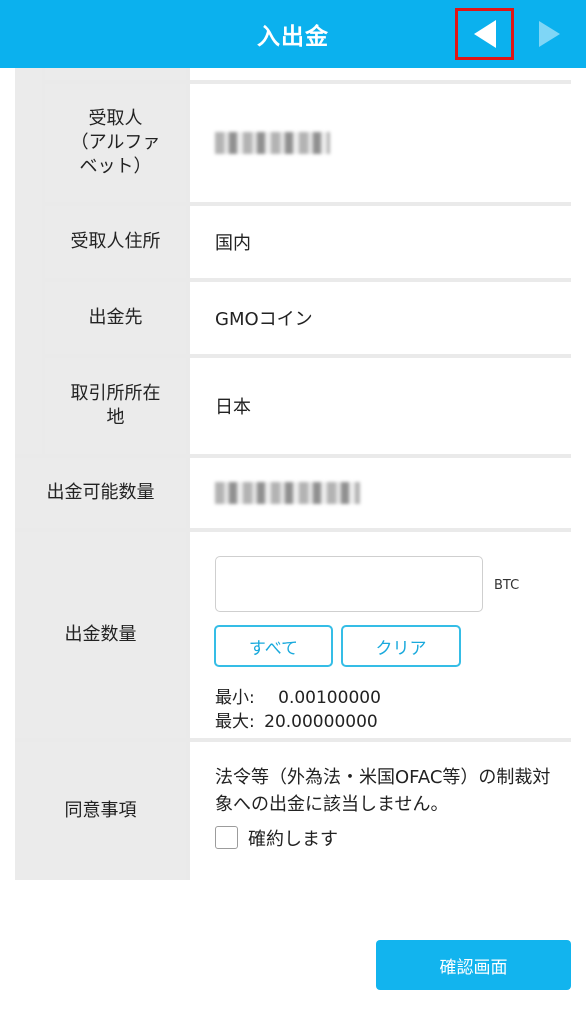  Describe the element at coordinates (293, 37) in the screenshot. I see `page-title: 入出金` at that location.